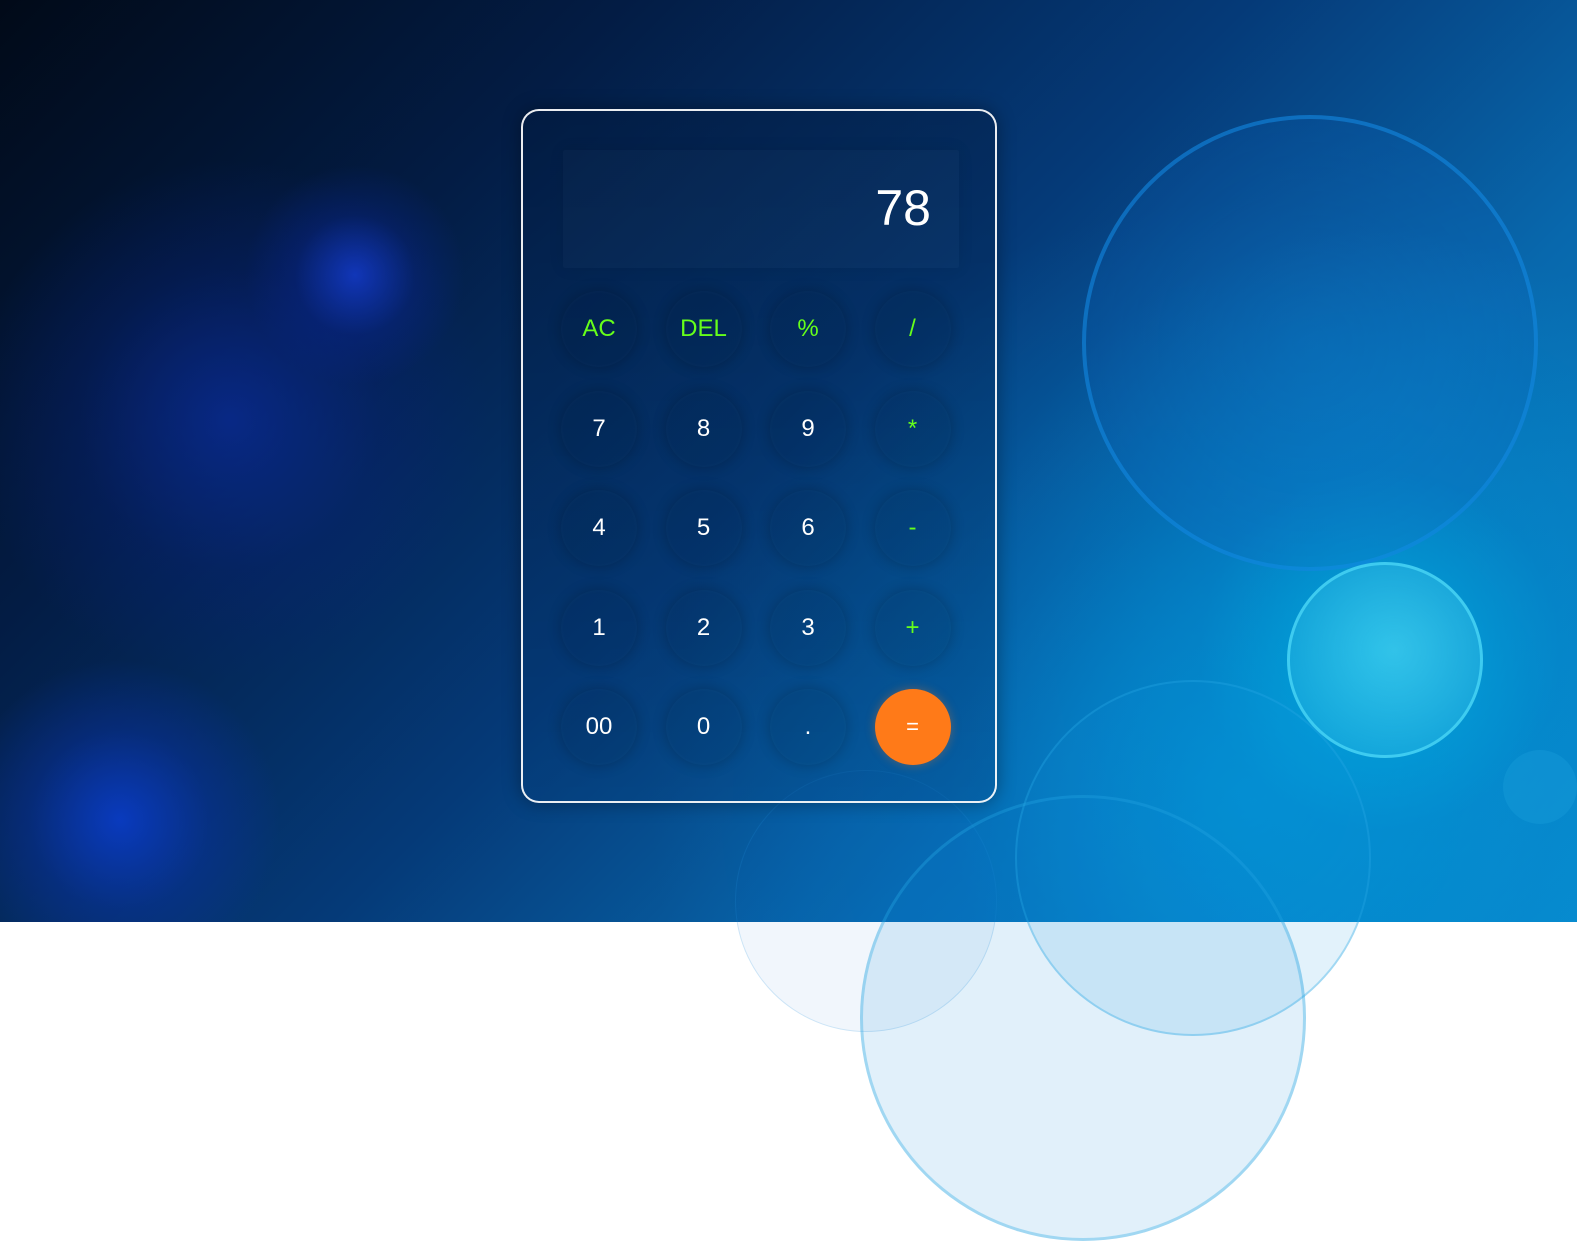  I want to click on double-zero-button: 00, so click(599, 727).